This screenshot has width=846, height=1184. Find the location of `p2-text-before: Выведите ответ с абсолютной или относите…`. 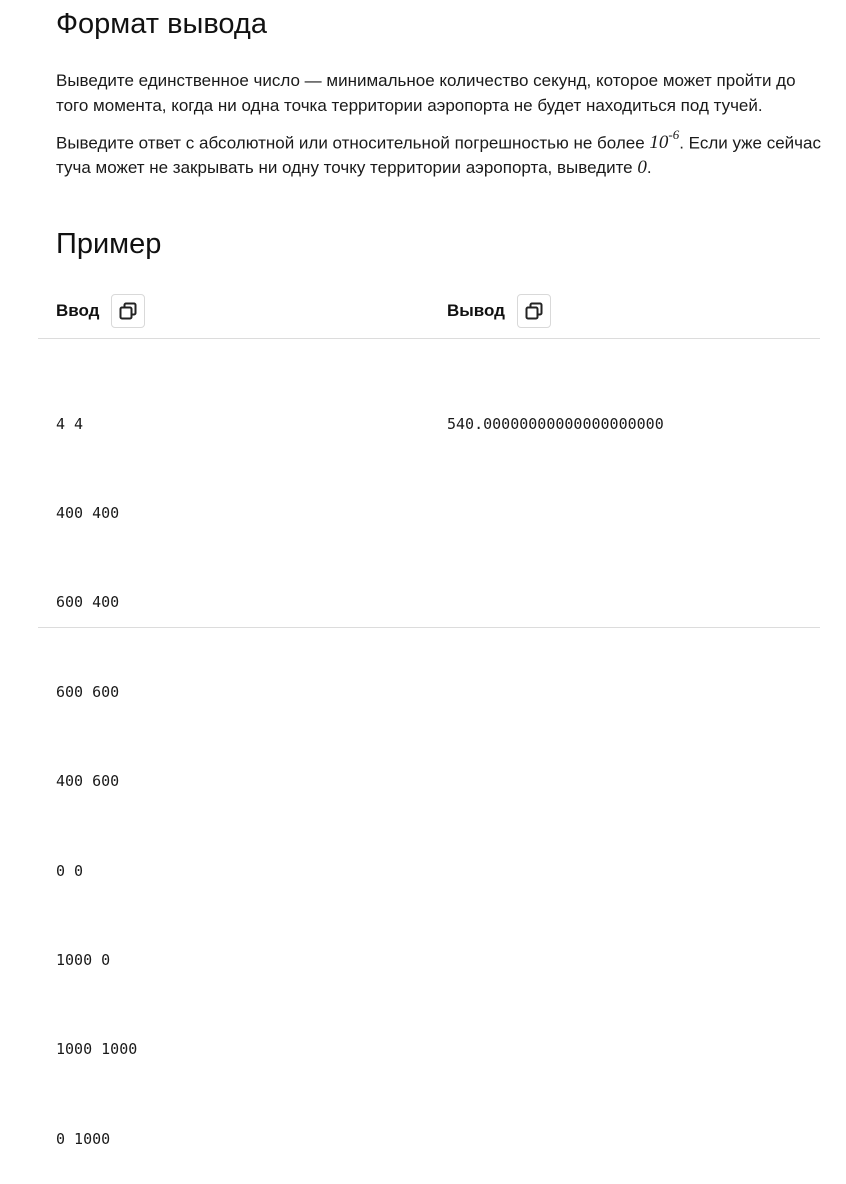

p2-text-before: Выведите ответ с абсолютной или относите… is located at coordinates (353, 143).